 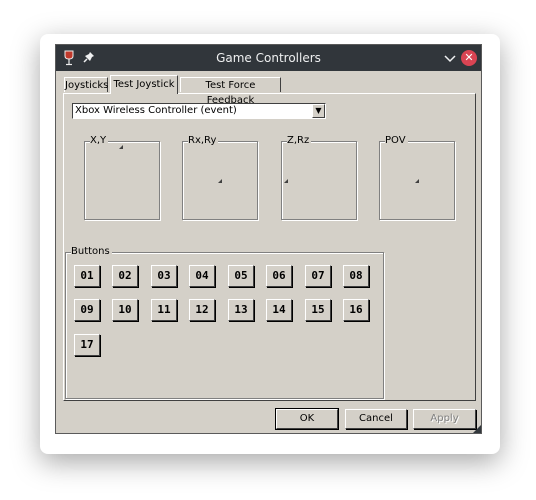 What do you see at coordinates (279, 310) in the screenshot?
I see `joystick-button-14: 14` at bounding box center [279, 310].